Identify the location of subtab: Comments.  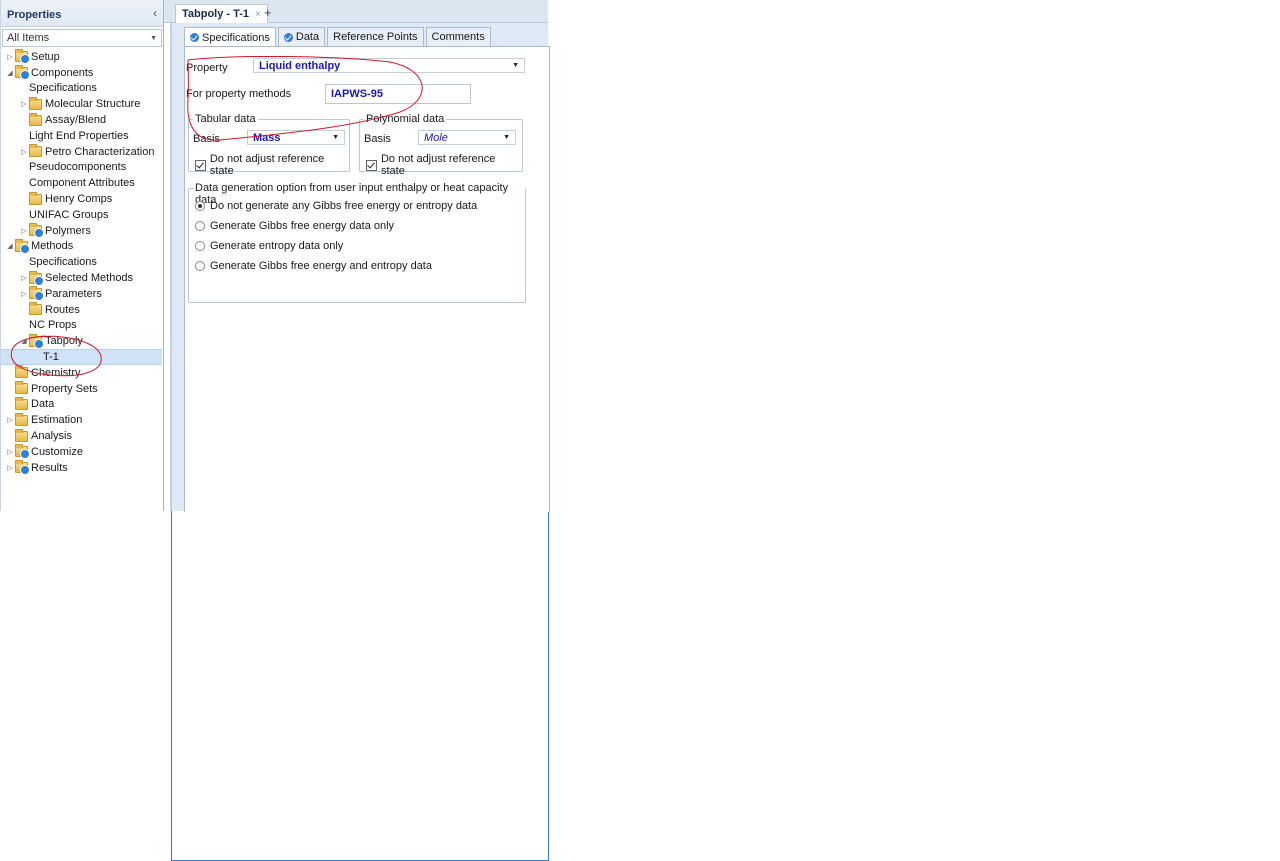
(458, 37).